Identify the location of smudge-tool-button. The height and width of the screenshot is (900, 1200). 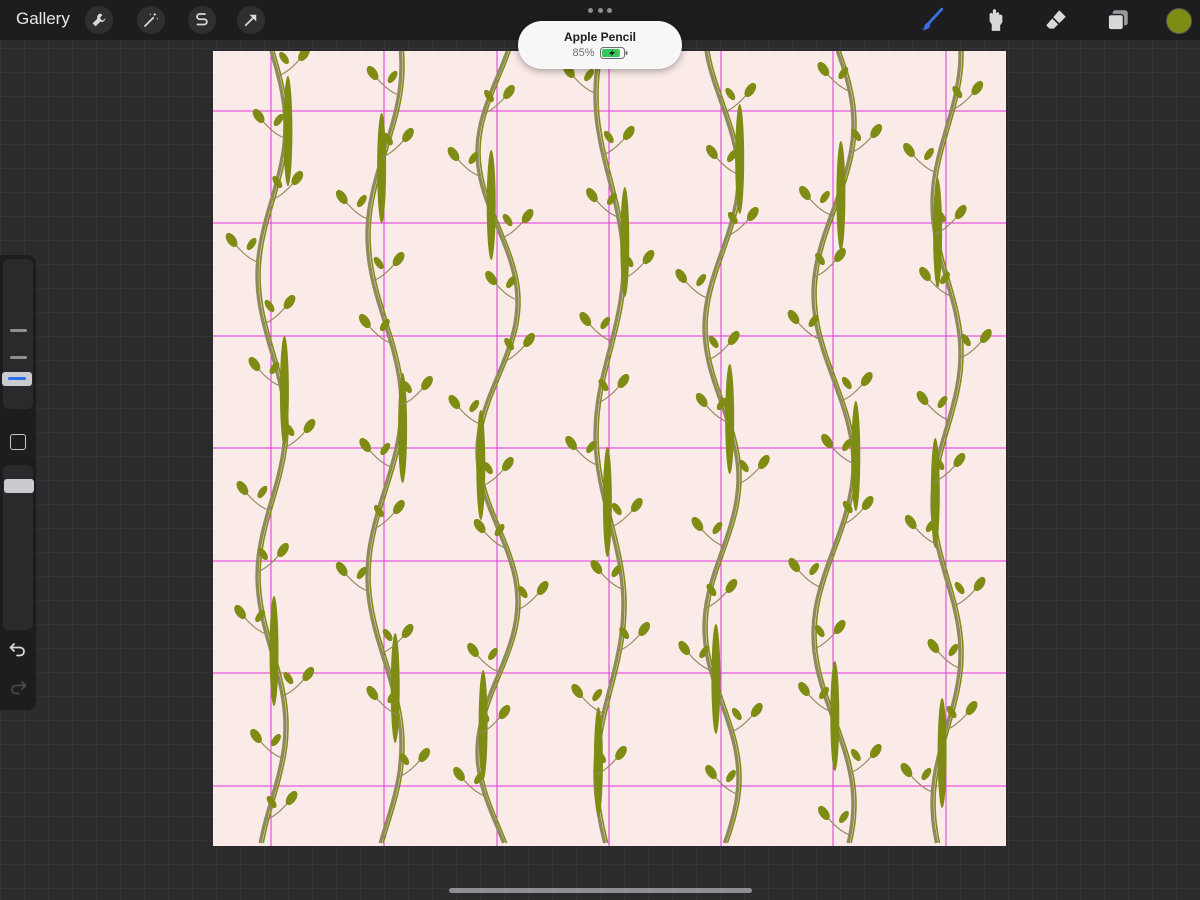
(995, 20).